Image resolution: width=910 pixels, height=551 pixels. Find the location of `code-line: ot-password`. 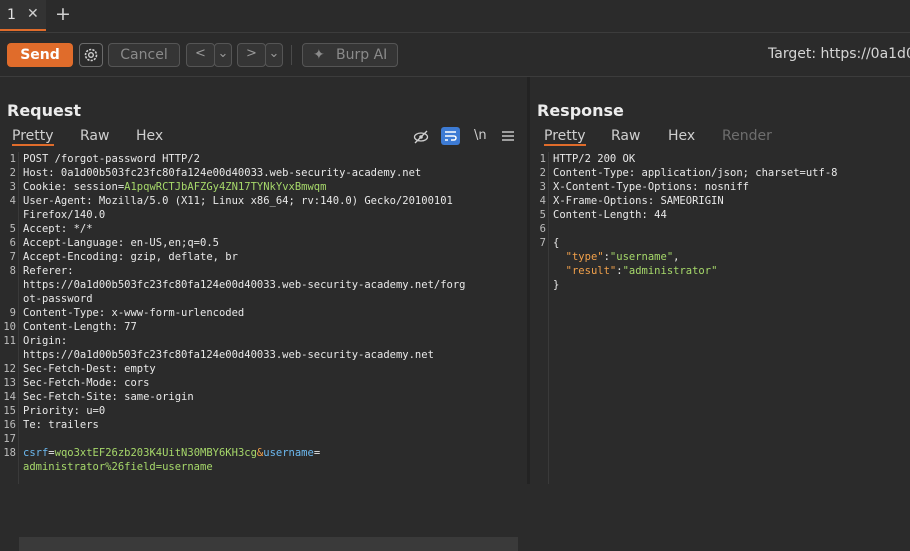

code-line: ot-password is located at coordinates (58, 299).